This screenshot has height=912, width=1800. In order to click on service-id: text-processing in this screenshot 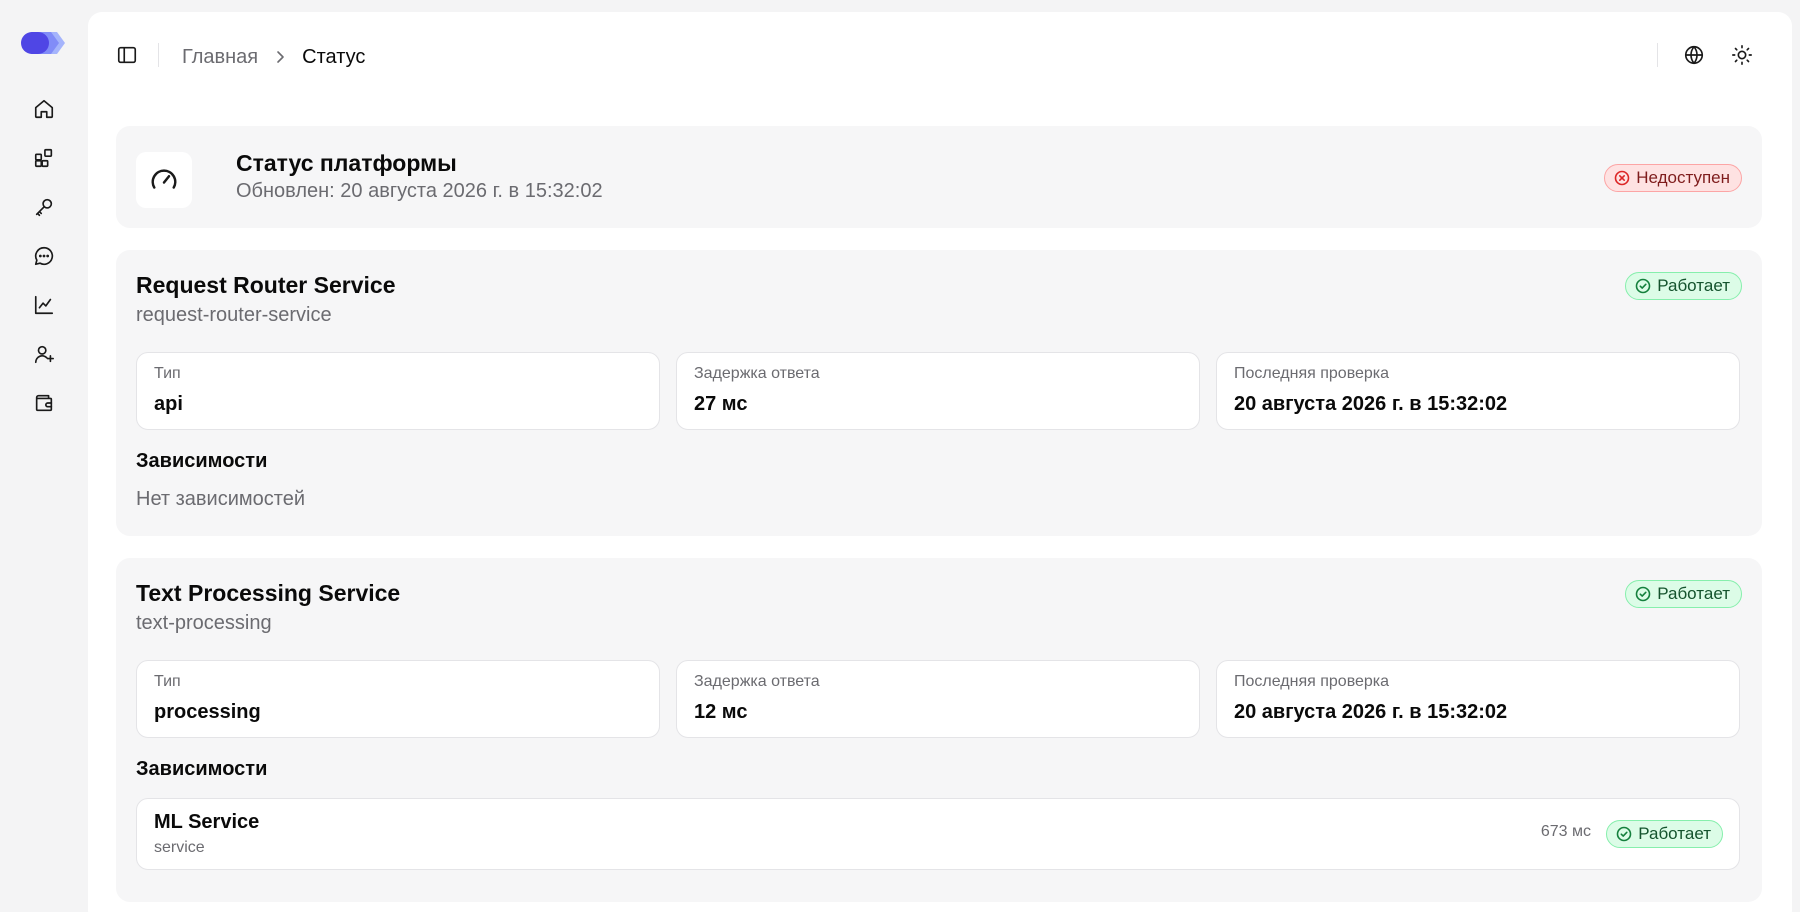, I will do `click(204, 623)`.